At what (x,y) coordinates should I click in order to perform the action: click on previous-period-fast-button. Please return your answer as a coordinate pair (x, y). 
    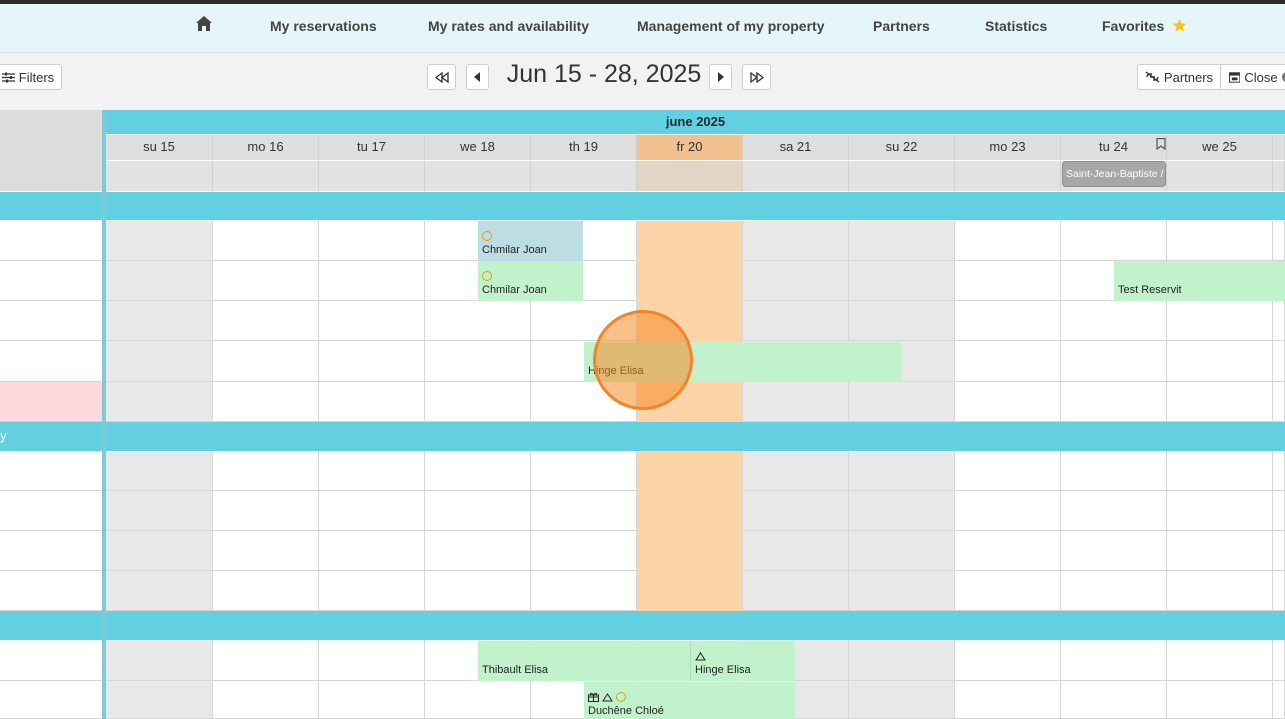
    Looking at the image, I should click on (441, 77).